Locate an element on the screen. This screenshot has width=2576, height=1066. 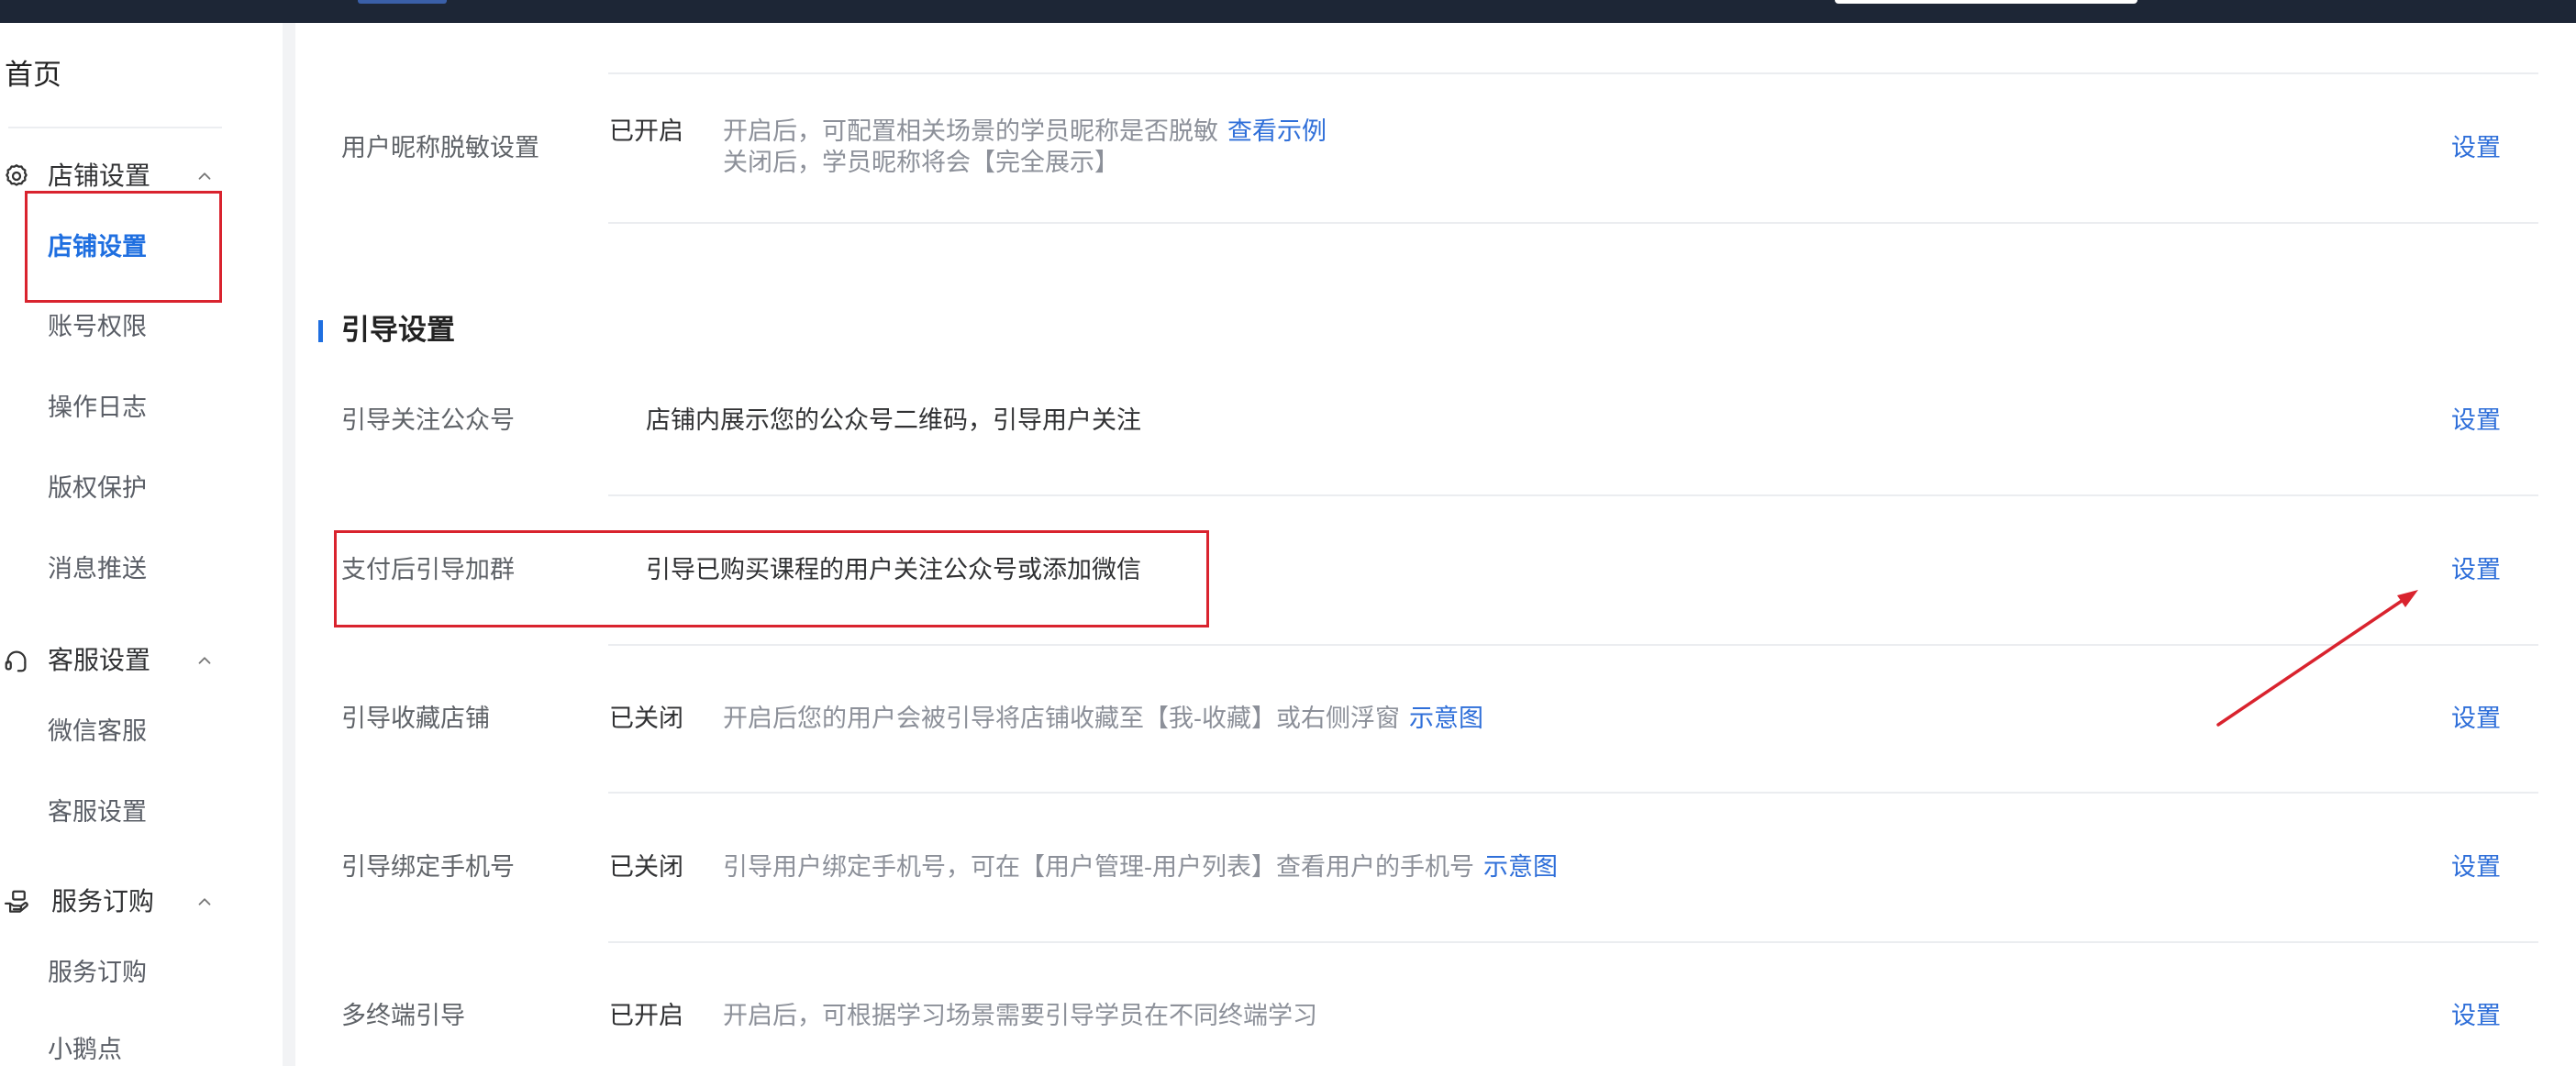
setting-description-text: 引导用户绑定手机号，可在【用户管理-用户列表】查看用户的手机号 is located at coordinates (1098, 867).